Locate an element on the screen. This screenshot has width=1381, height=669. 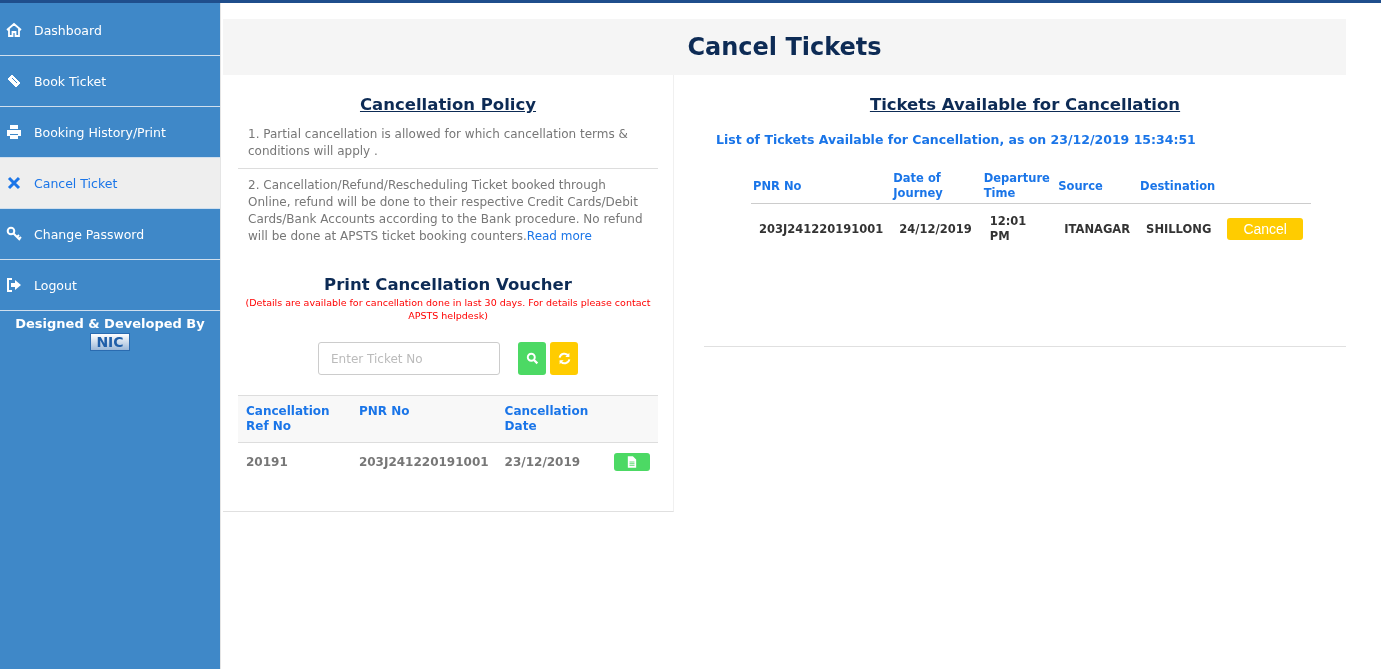
column-header: Source is located at coordinates (1097, 186).